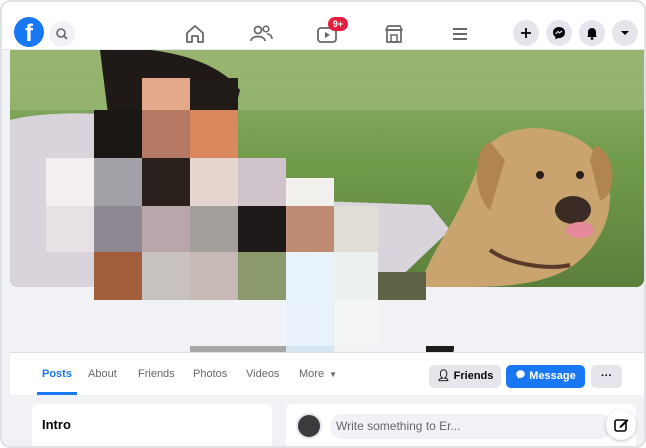 This screenshot has height=448, width=646. I want to click on create-button, so click(526, 33).